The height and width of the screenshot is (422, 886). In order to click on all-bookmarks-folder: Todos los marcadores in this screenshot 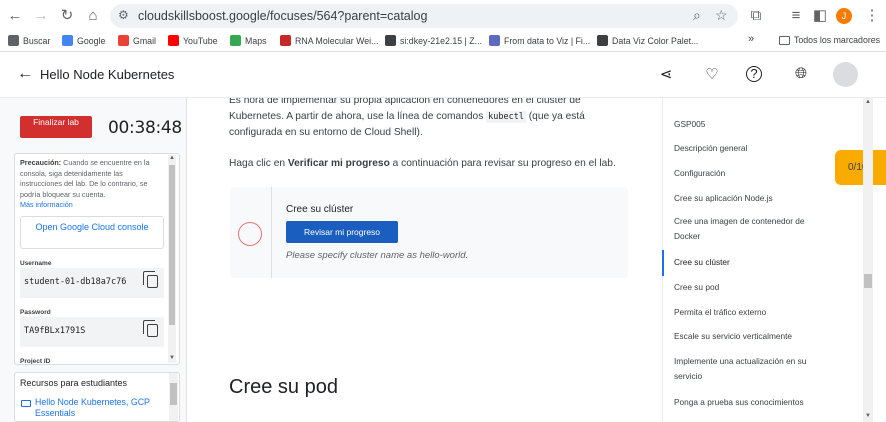, I will do `click(829, 40)`.